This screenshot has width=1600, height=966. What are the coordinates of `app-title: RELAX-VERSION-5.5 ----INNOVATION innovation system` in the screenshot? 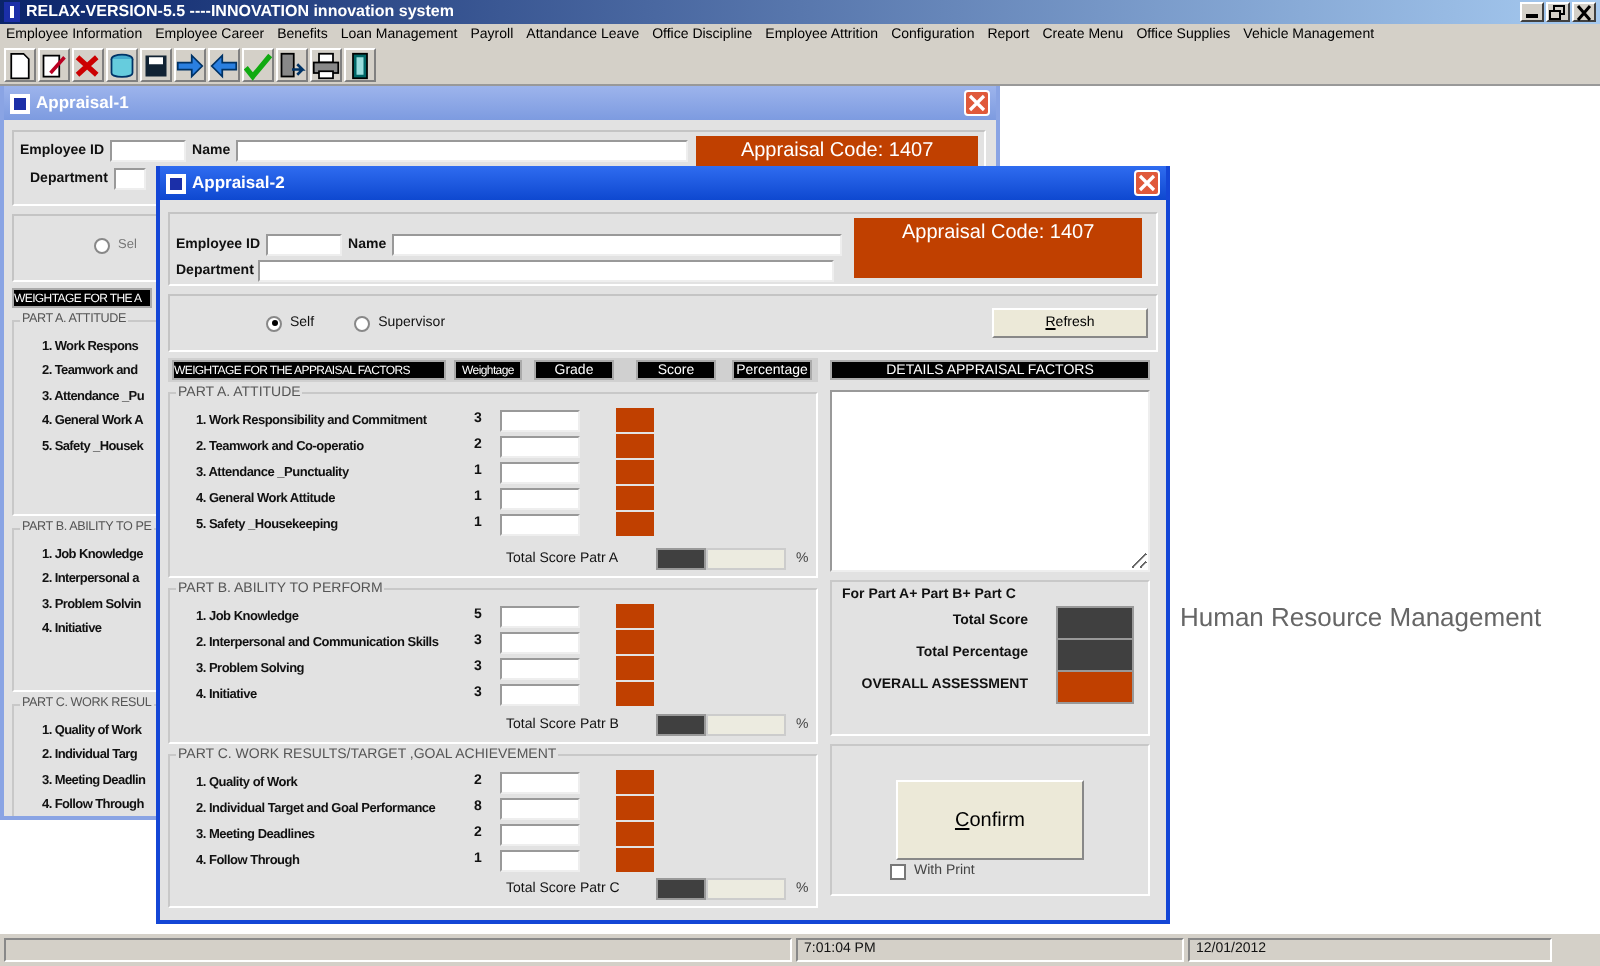 It's located at (240, 12).